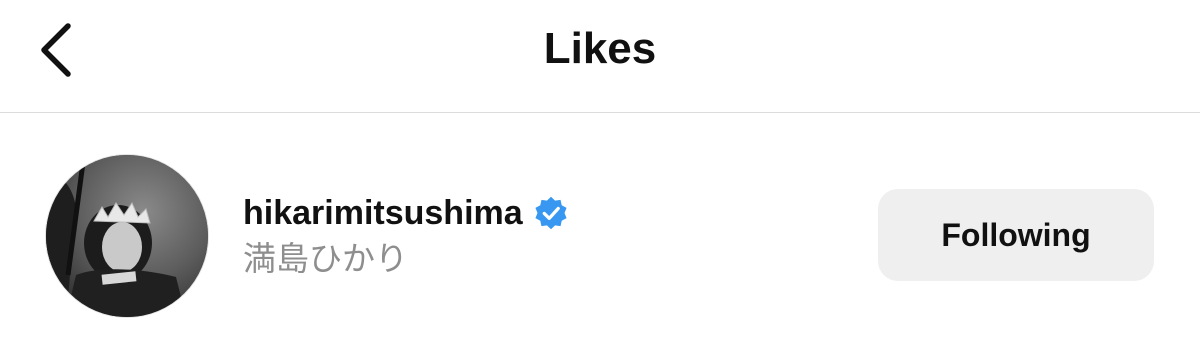  Describe the element at coordinates (600, 48) in the screenshot. I see `page-title: Likes` at that location.